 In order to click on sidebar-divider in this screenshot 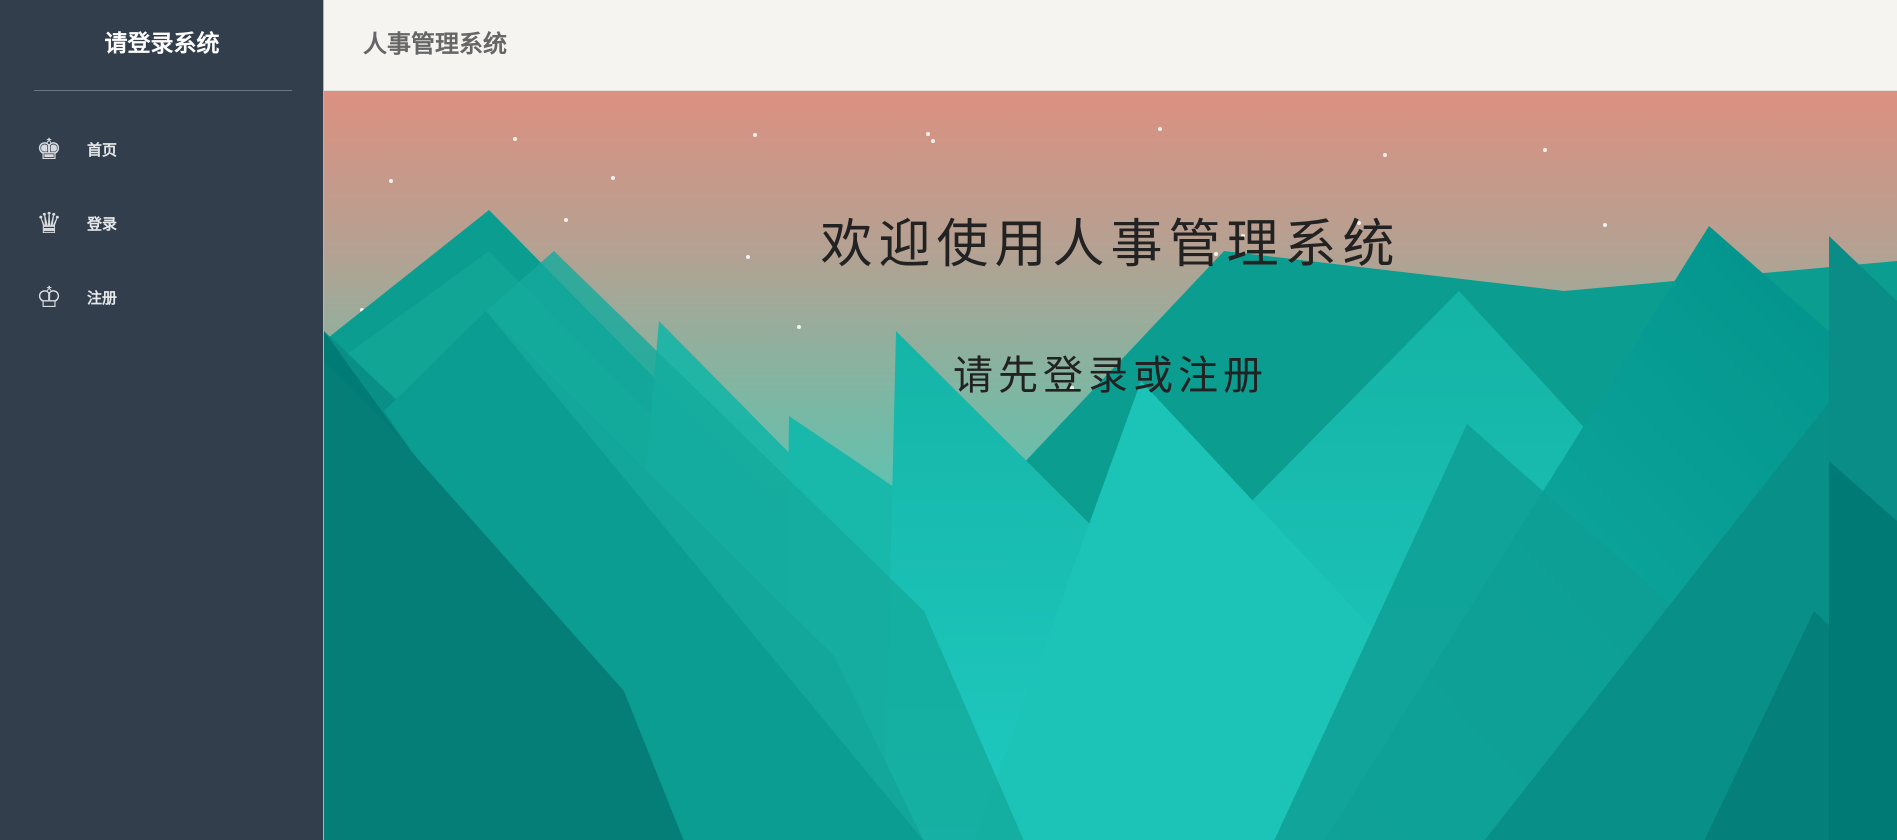, I will do `click(163, 90)`.